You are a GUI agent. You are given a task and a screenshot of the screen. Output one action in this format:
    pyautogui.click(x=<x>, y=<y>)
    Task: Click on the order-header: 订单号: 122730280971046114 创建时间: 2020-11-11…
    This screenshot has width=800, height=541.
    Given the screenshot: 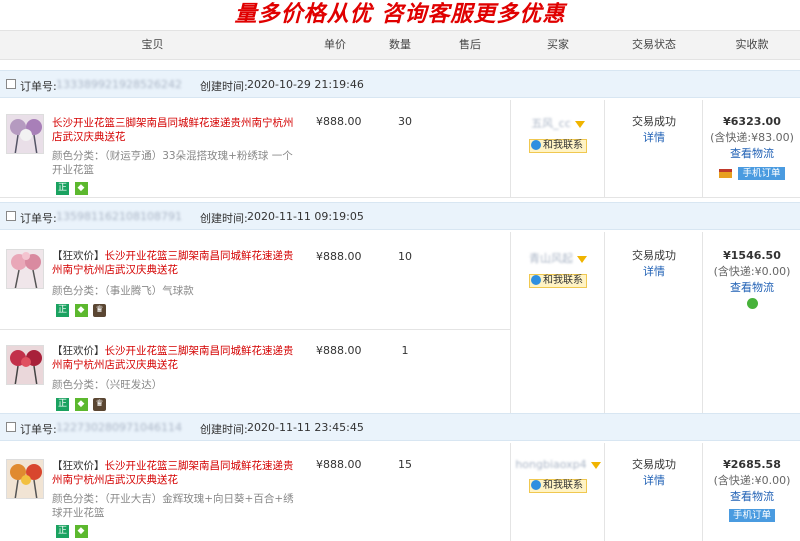 What is the action you would take?
    pyautogui.click(x=400, y=427)
    